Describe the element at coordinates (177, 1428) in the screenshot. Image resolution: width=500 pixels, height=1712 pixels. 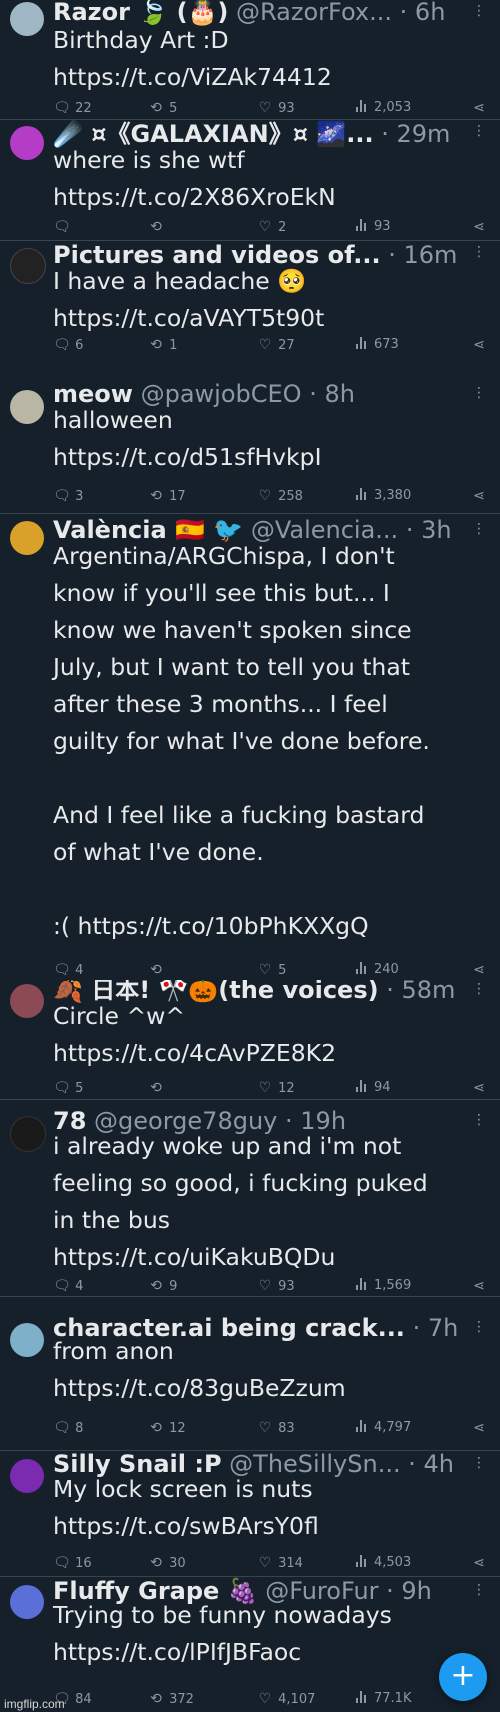
I see `retweet-count: 12` at that location.